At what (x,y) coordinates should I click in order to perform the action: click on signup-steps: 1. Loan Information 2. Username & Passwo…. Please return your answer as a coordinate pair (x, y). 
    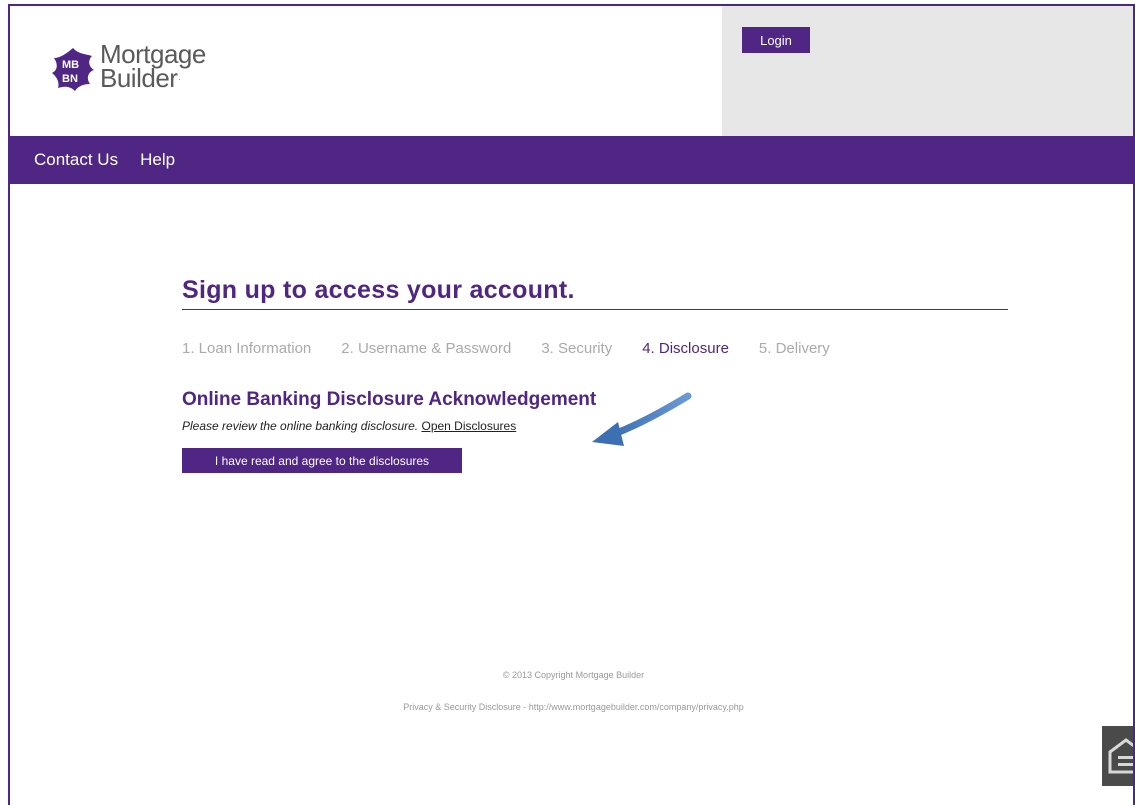
    Looking at the image, I should click on (595, 348).